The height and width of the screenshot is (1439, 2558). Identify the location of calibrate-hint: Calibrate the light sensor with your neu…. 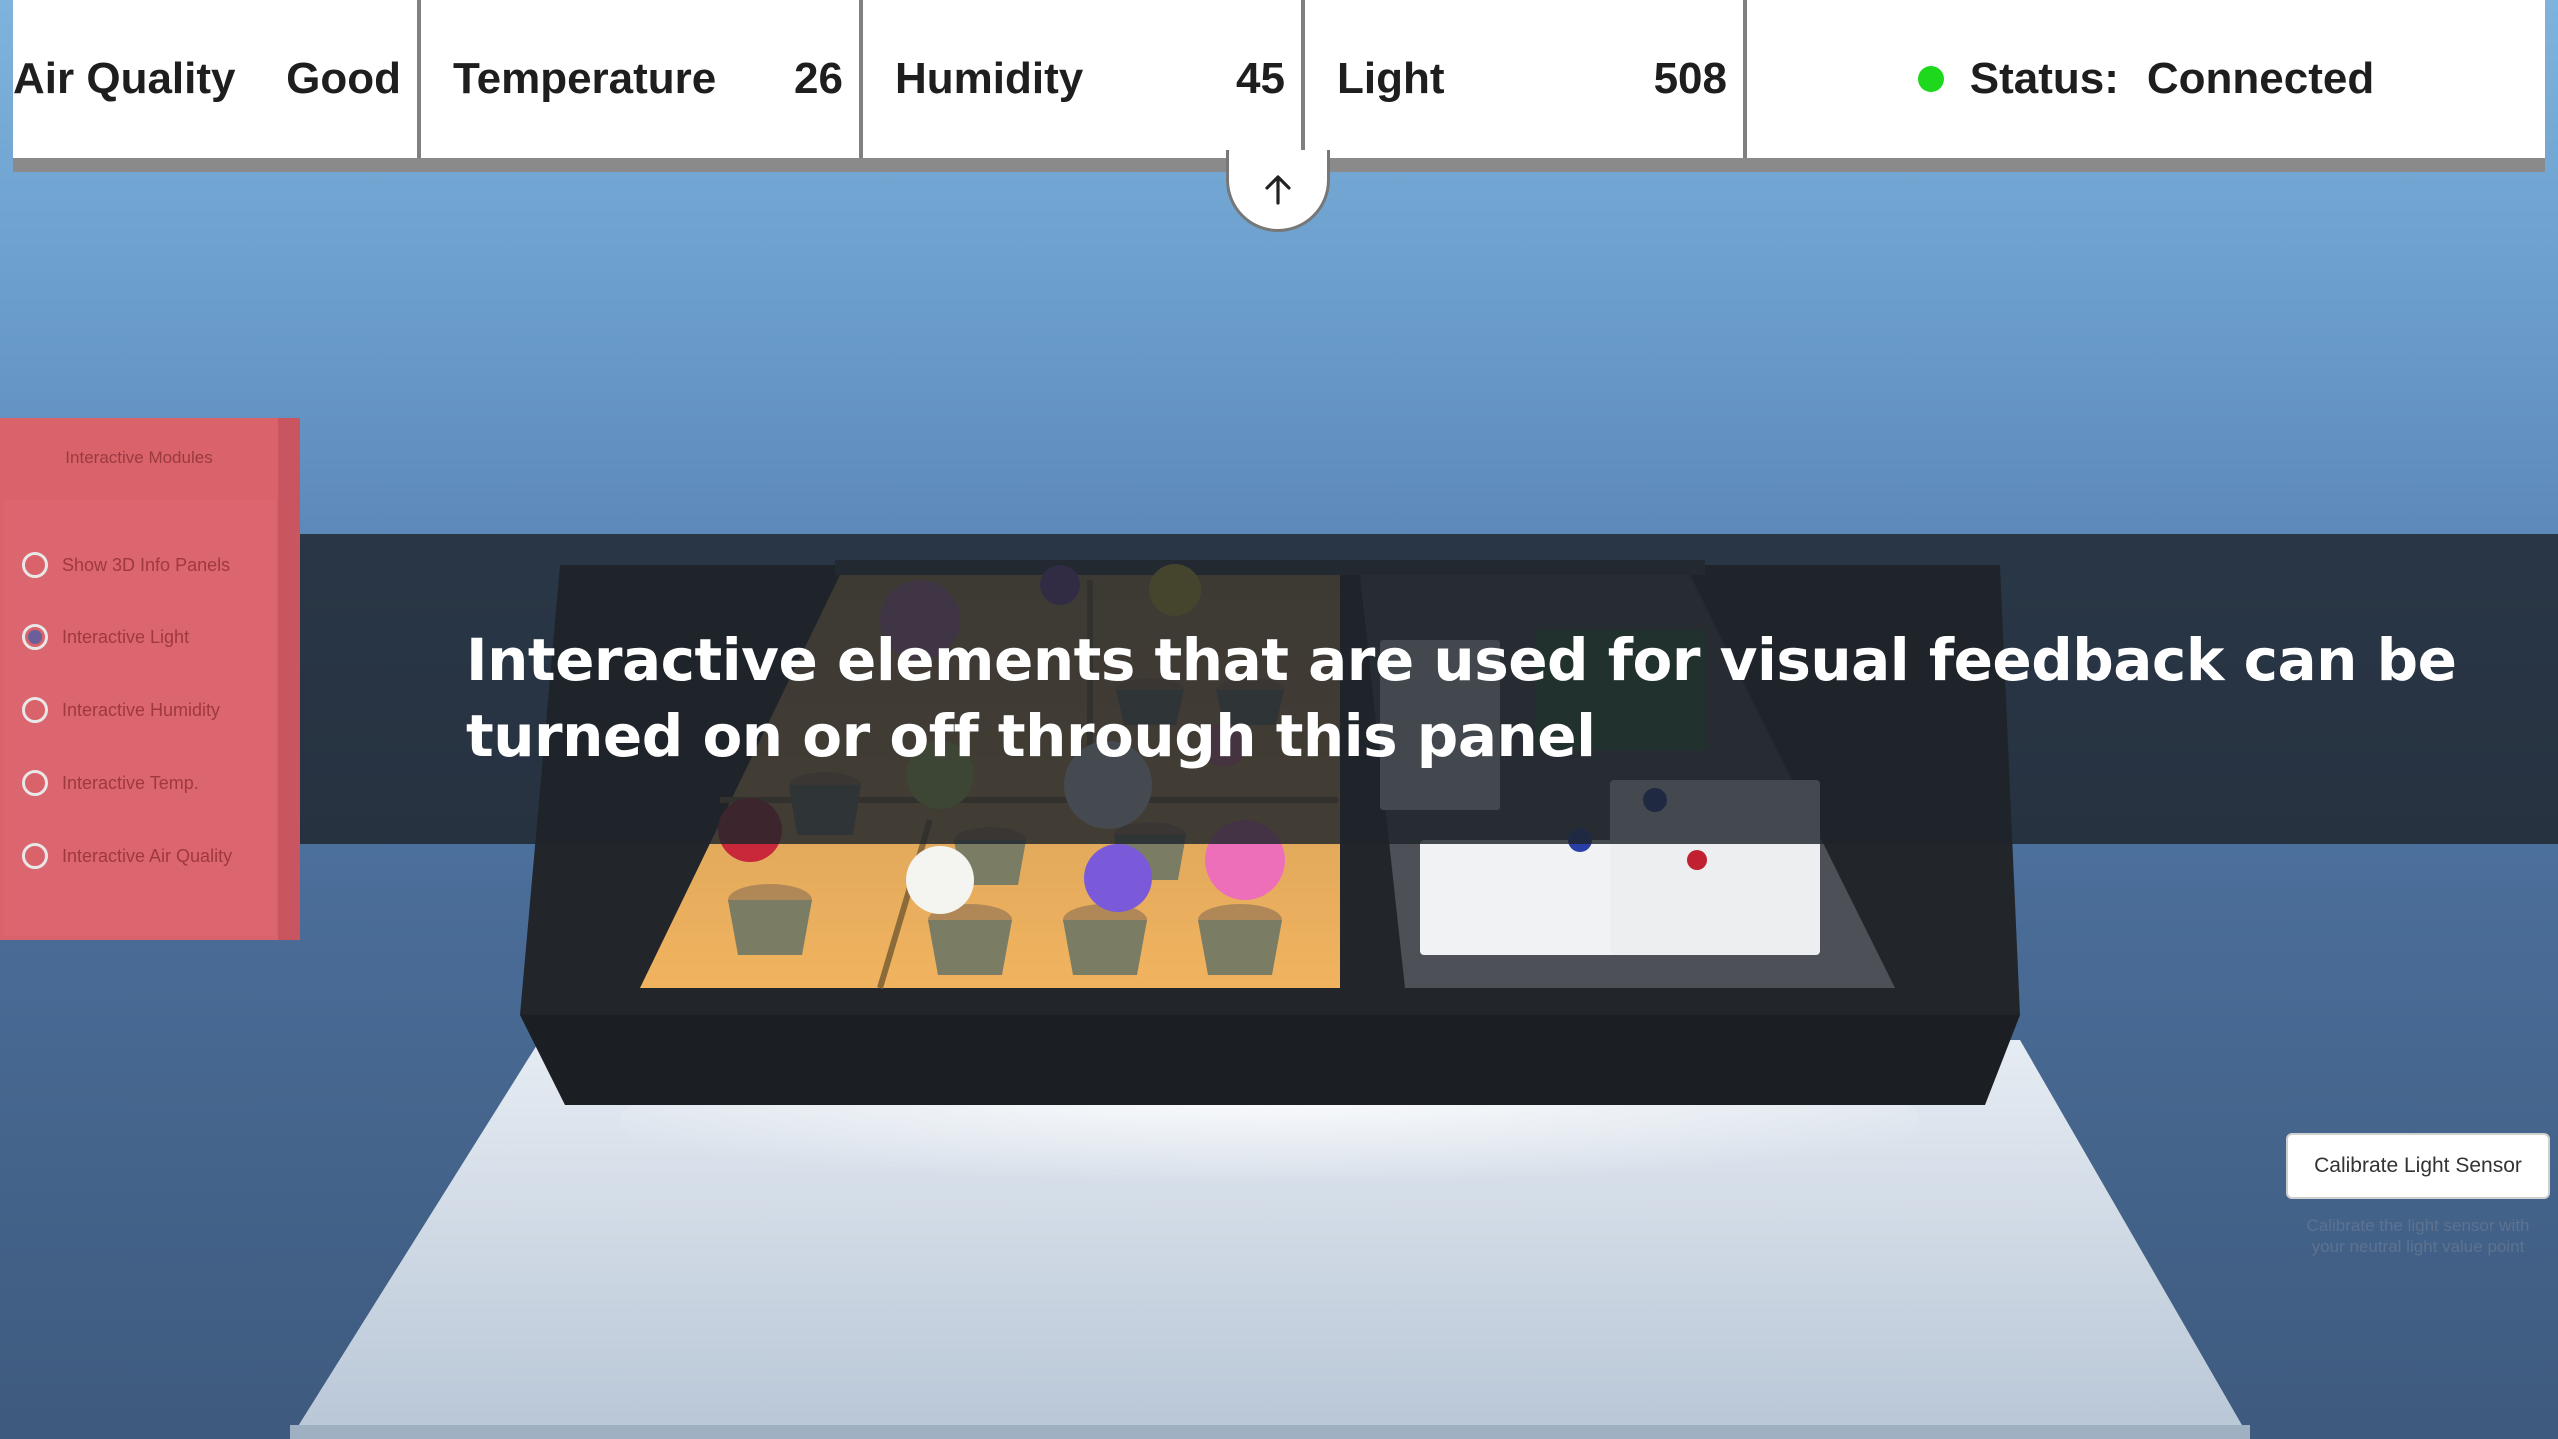
(2418, 1236).